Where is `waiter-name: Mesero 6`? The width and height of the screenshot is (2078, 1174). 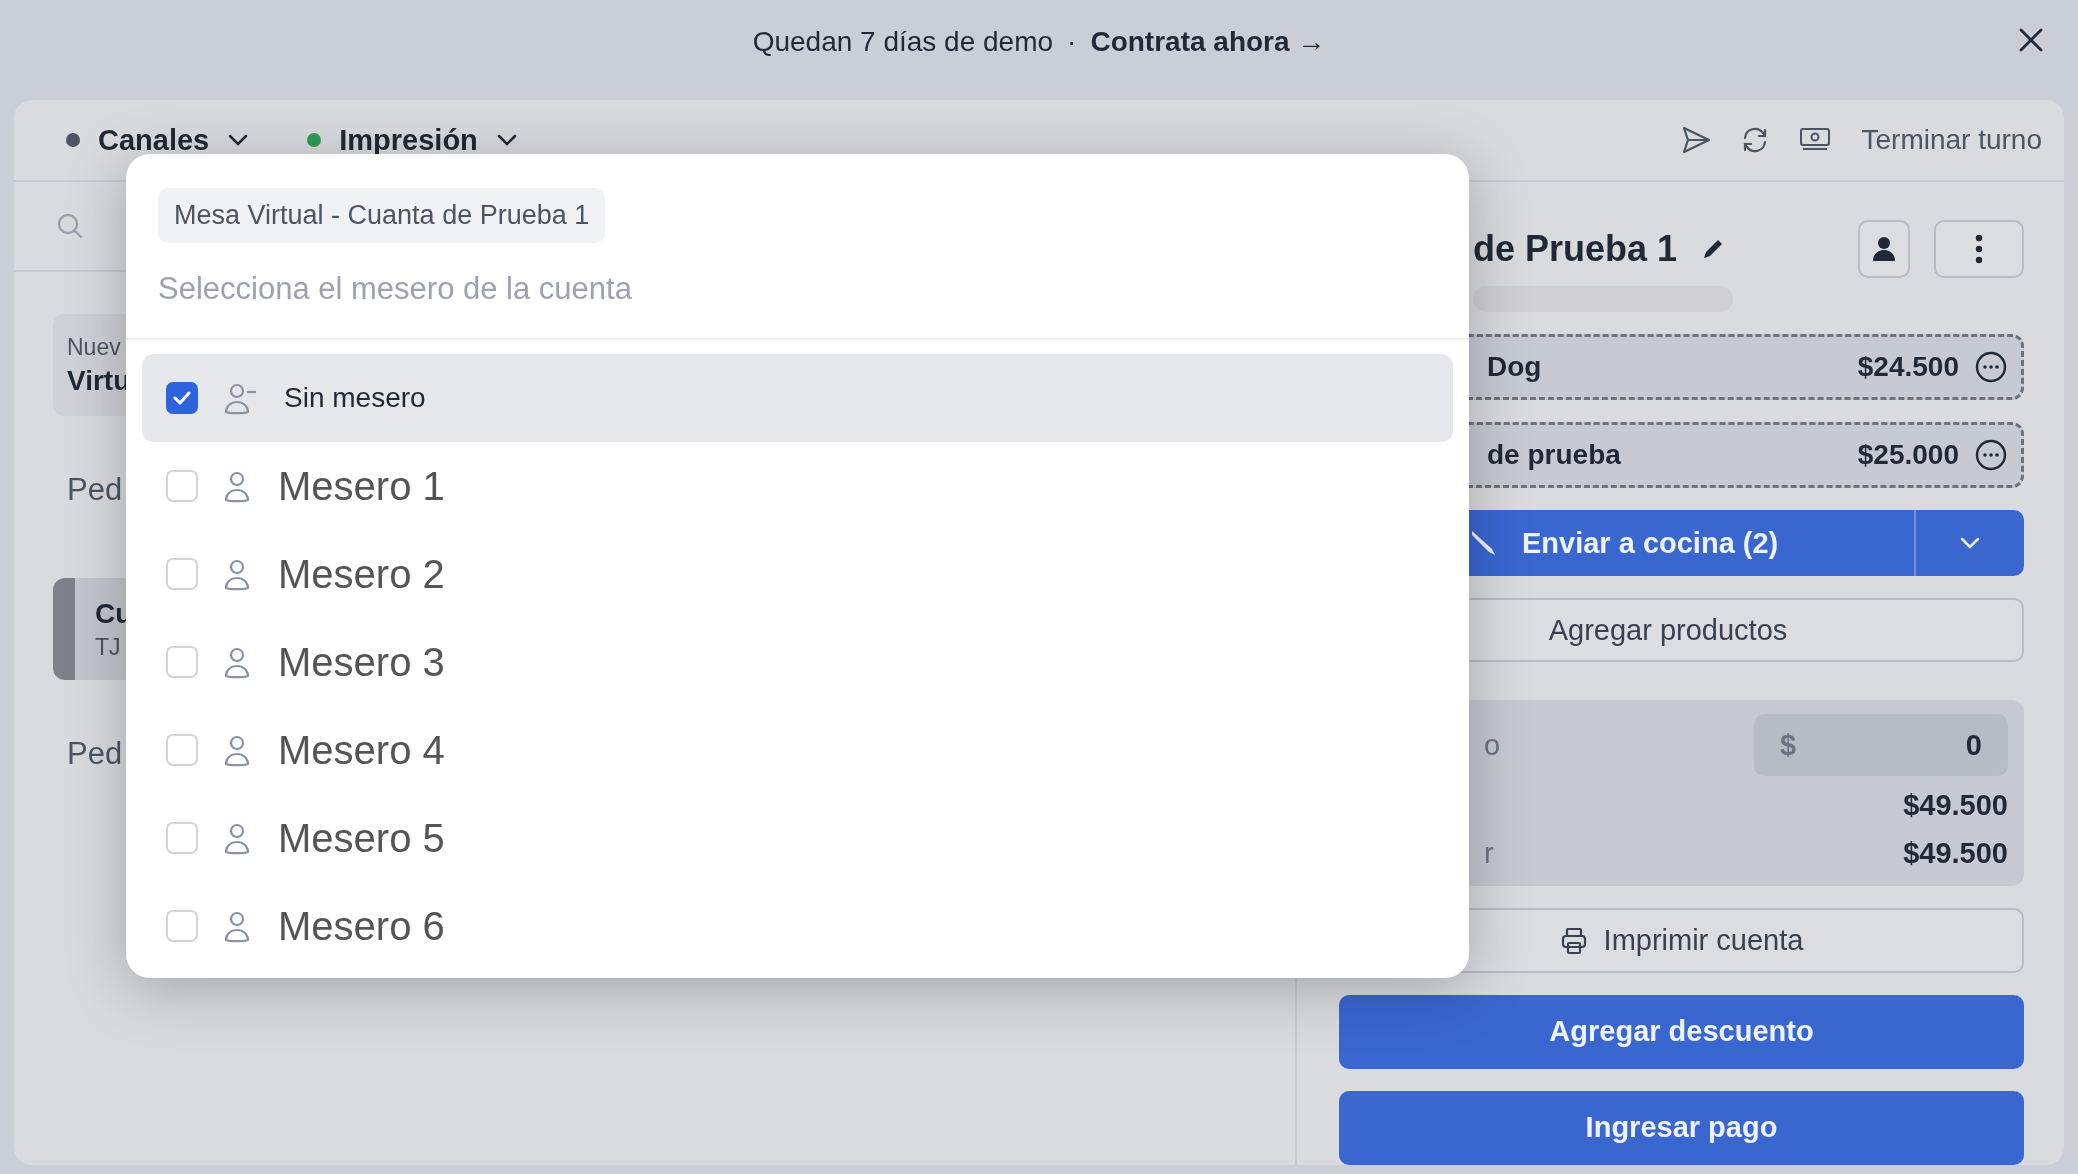 waiter-name: Mesero 6 is located at coordinates (361, 926).